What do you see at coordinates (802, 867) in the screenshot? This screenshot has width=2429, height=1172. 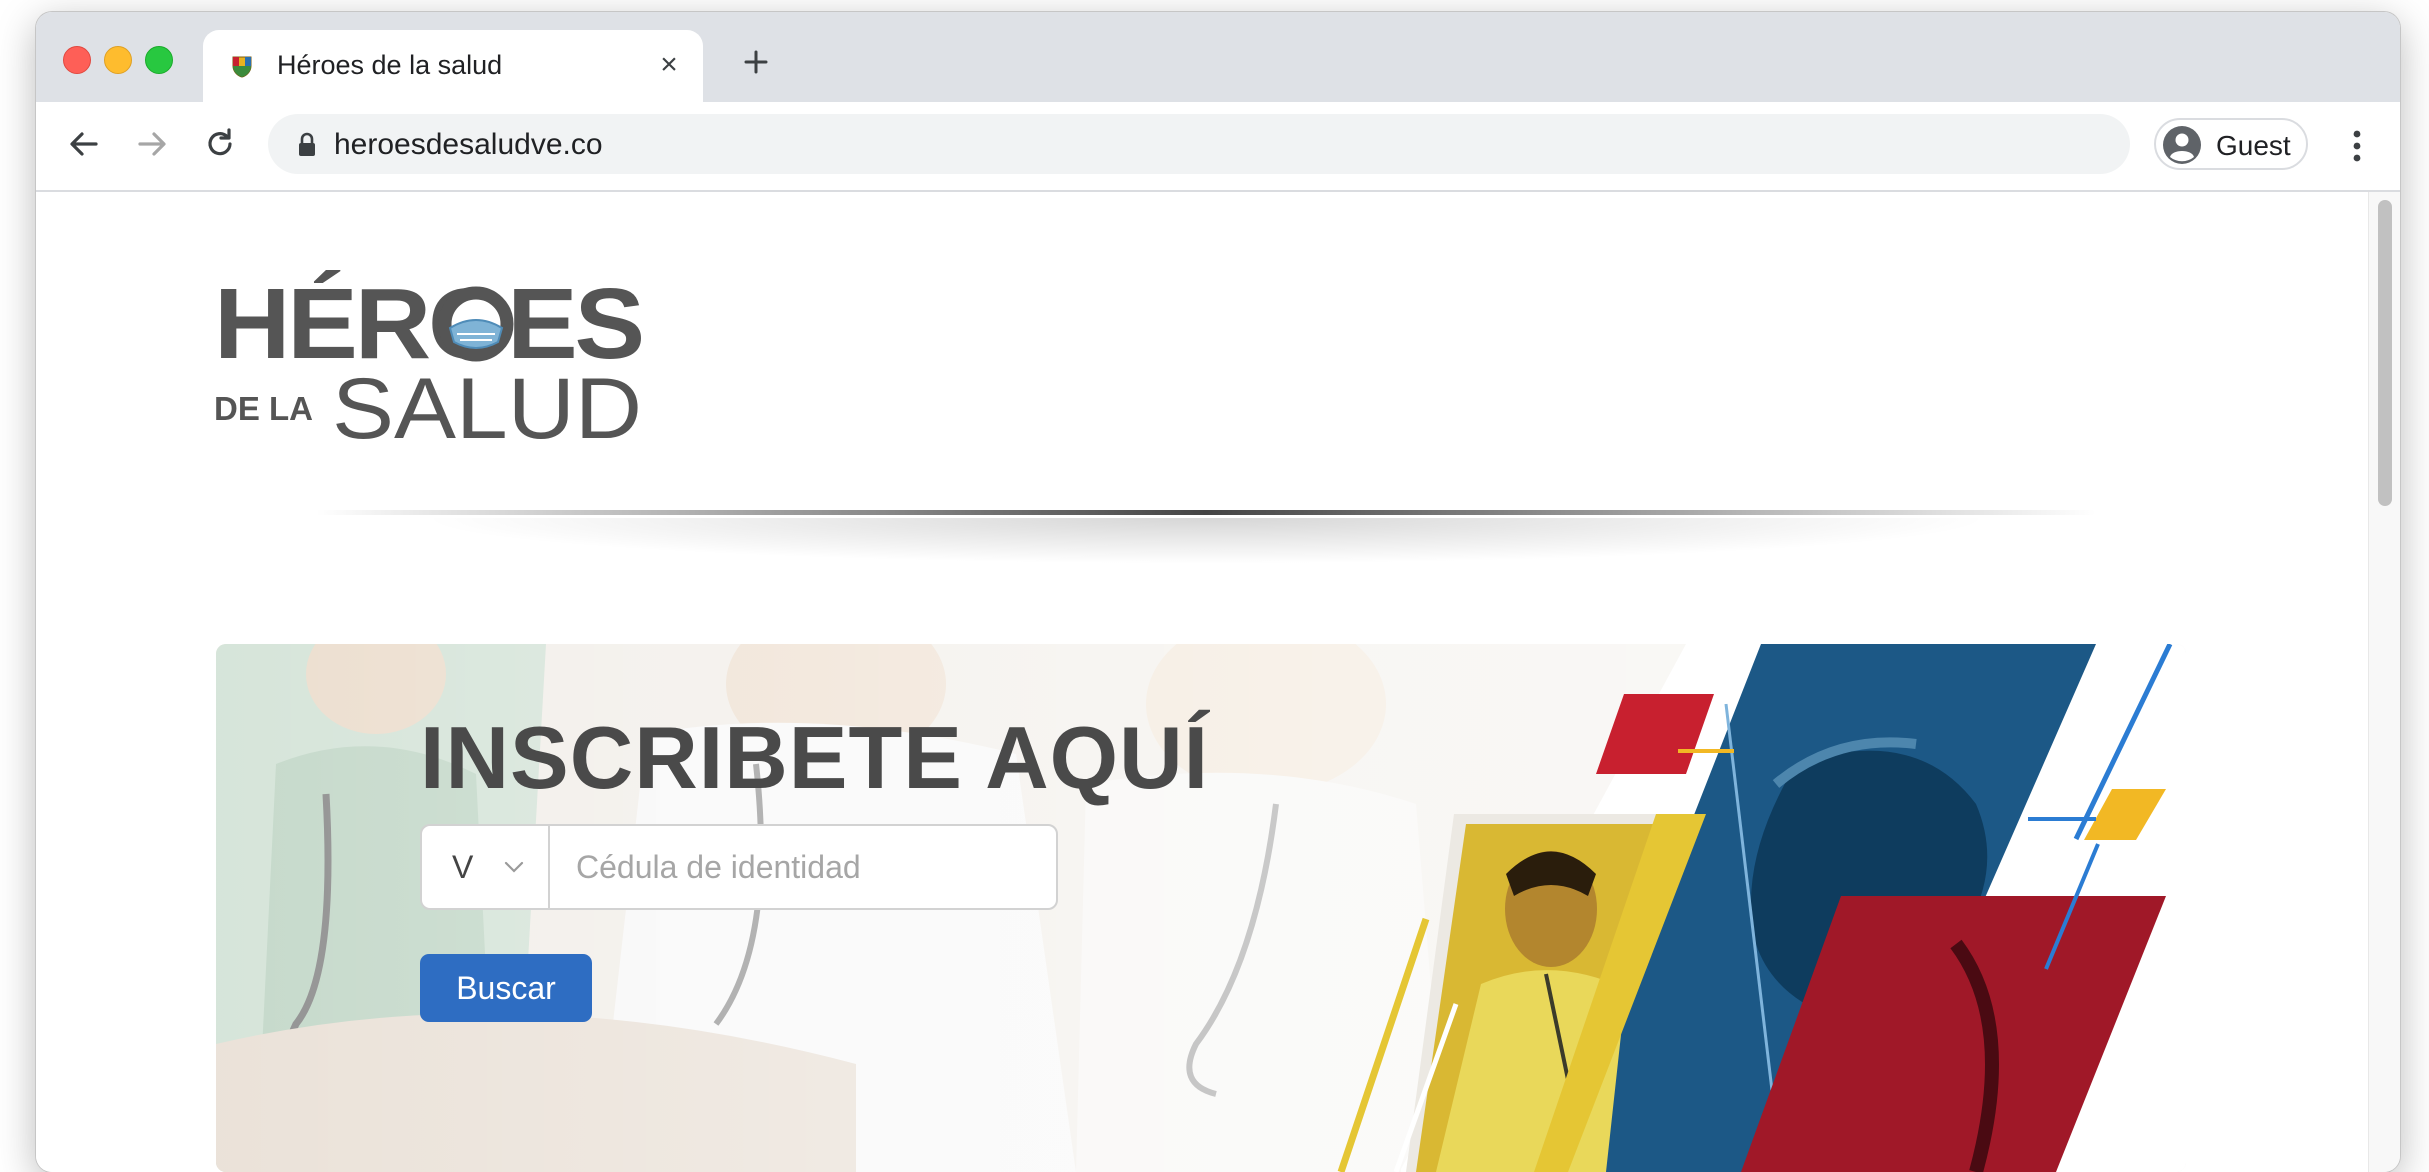 I see `cedula-input` at bounding box center [802, 867].